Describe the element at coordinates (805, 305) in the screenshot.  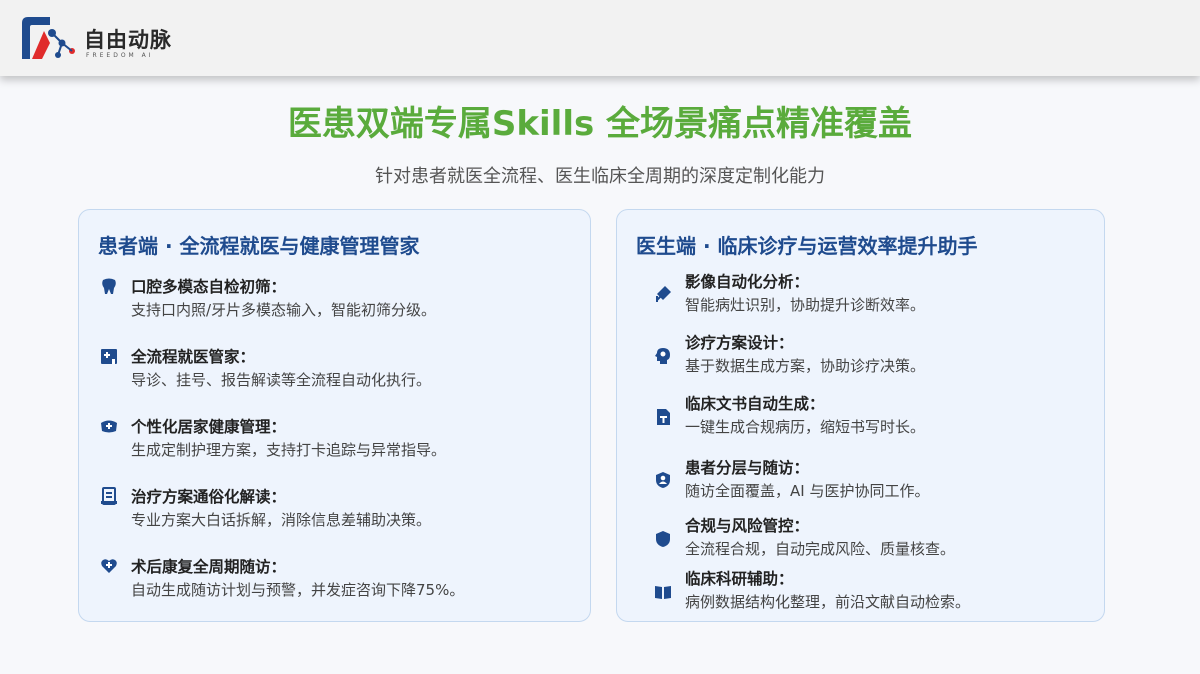
I see `item-desc: 智能病灶识别，协助提升诊断效率。` at that location.